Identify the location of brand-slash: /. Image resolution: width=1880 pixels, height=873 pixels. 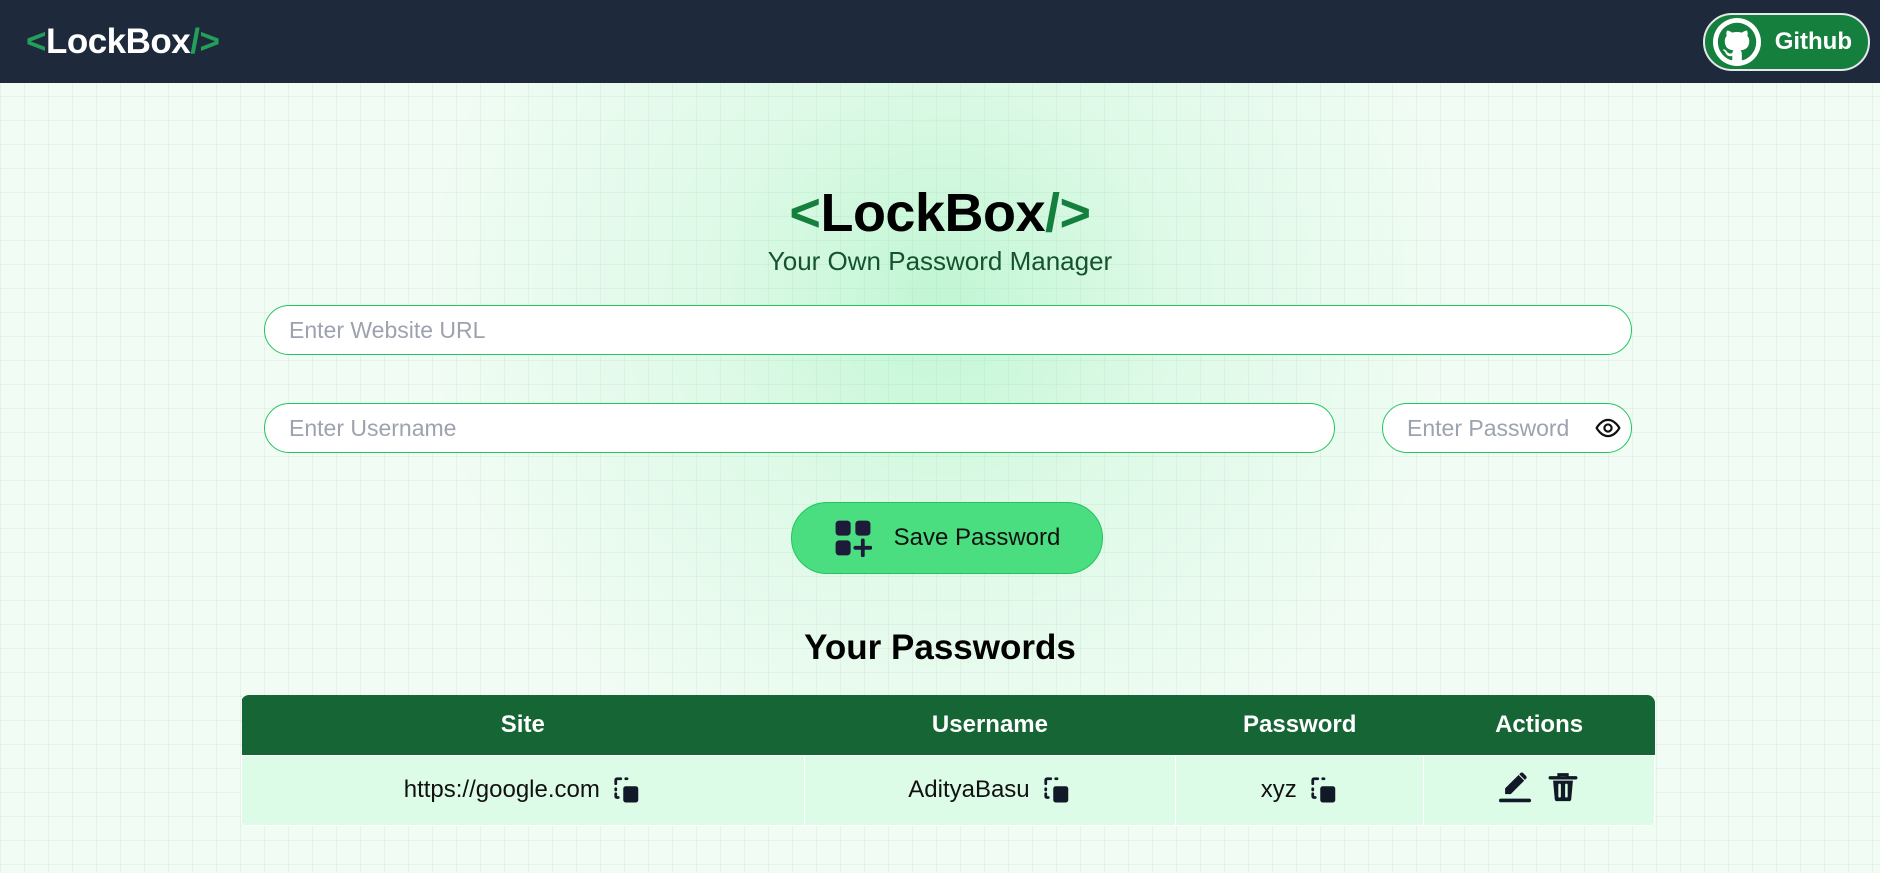
(195, 41).